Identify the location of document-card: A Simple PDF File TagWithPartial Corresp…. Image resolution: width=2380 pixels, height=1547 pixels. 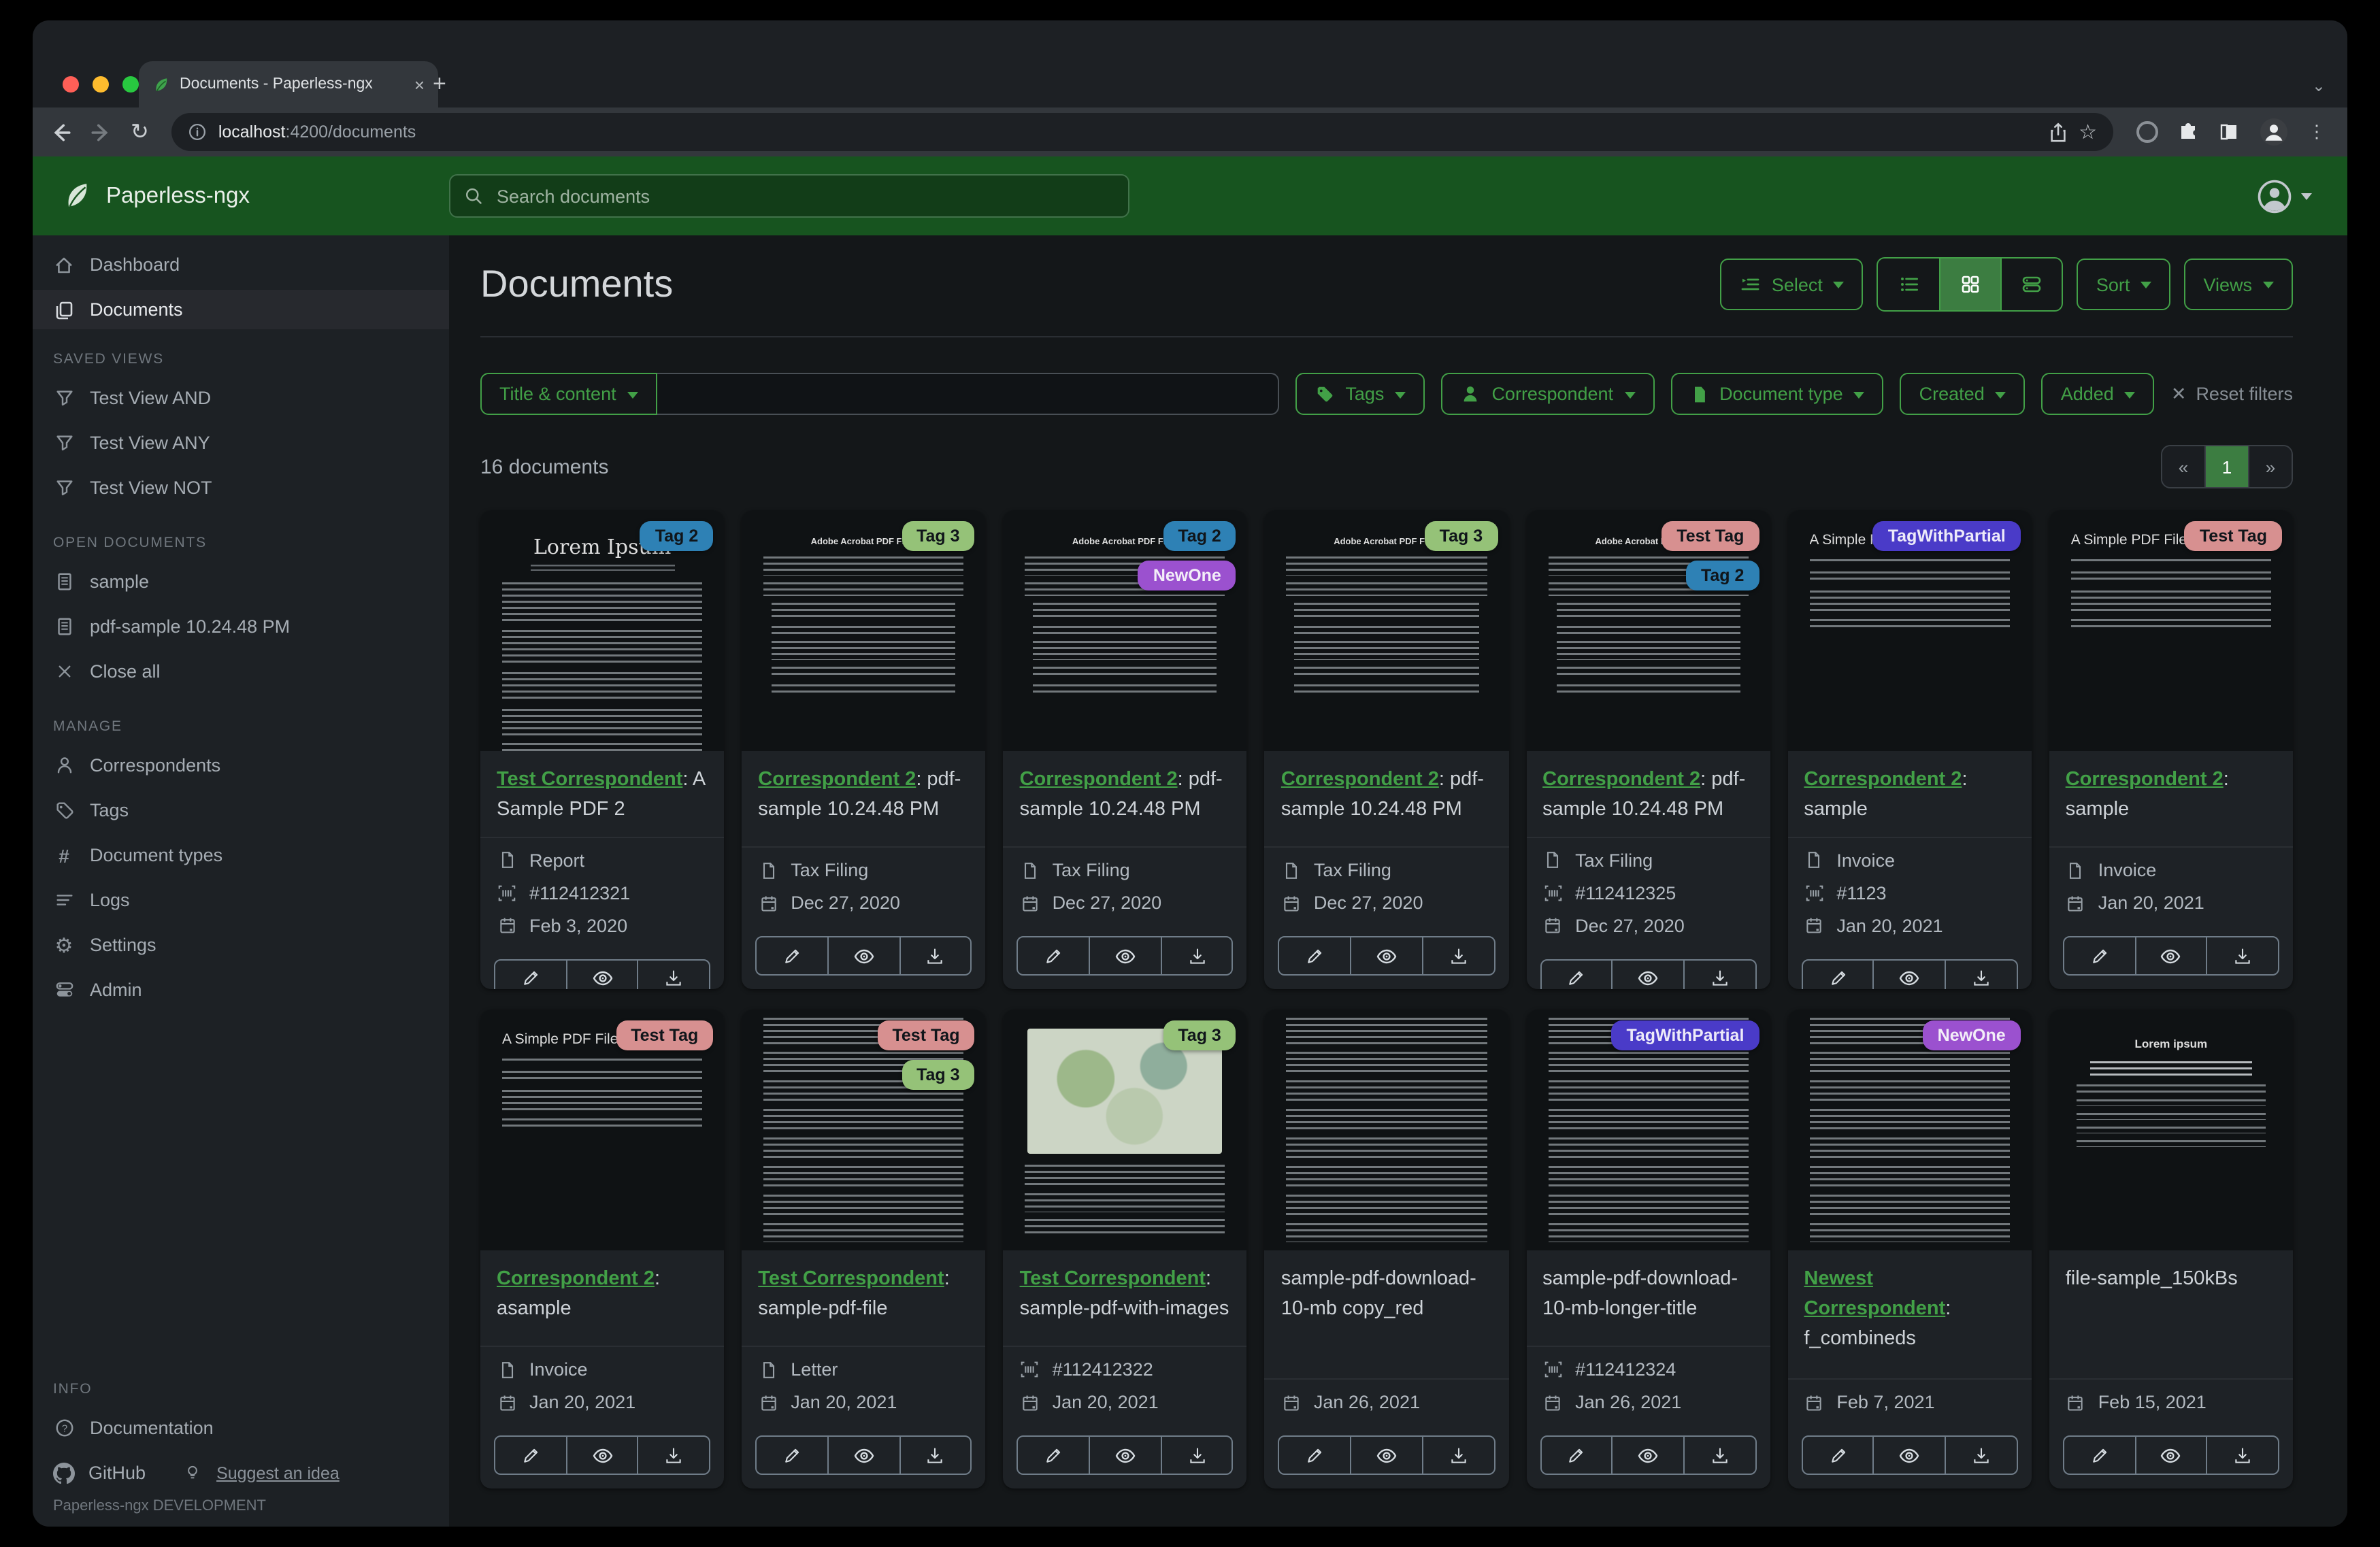
(1910, 749).